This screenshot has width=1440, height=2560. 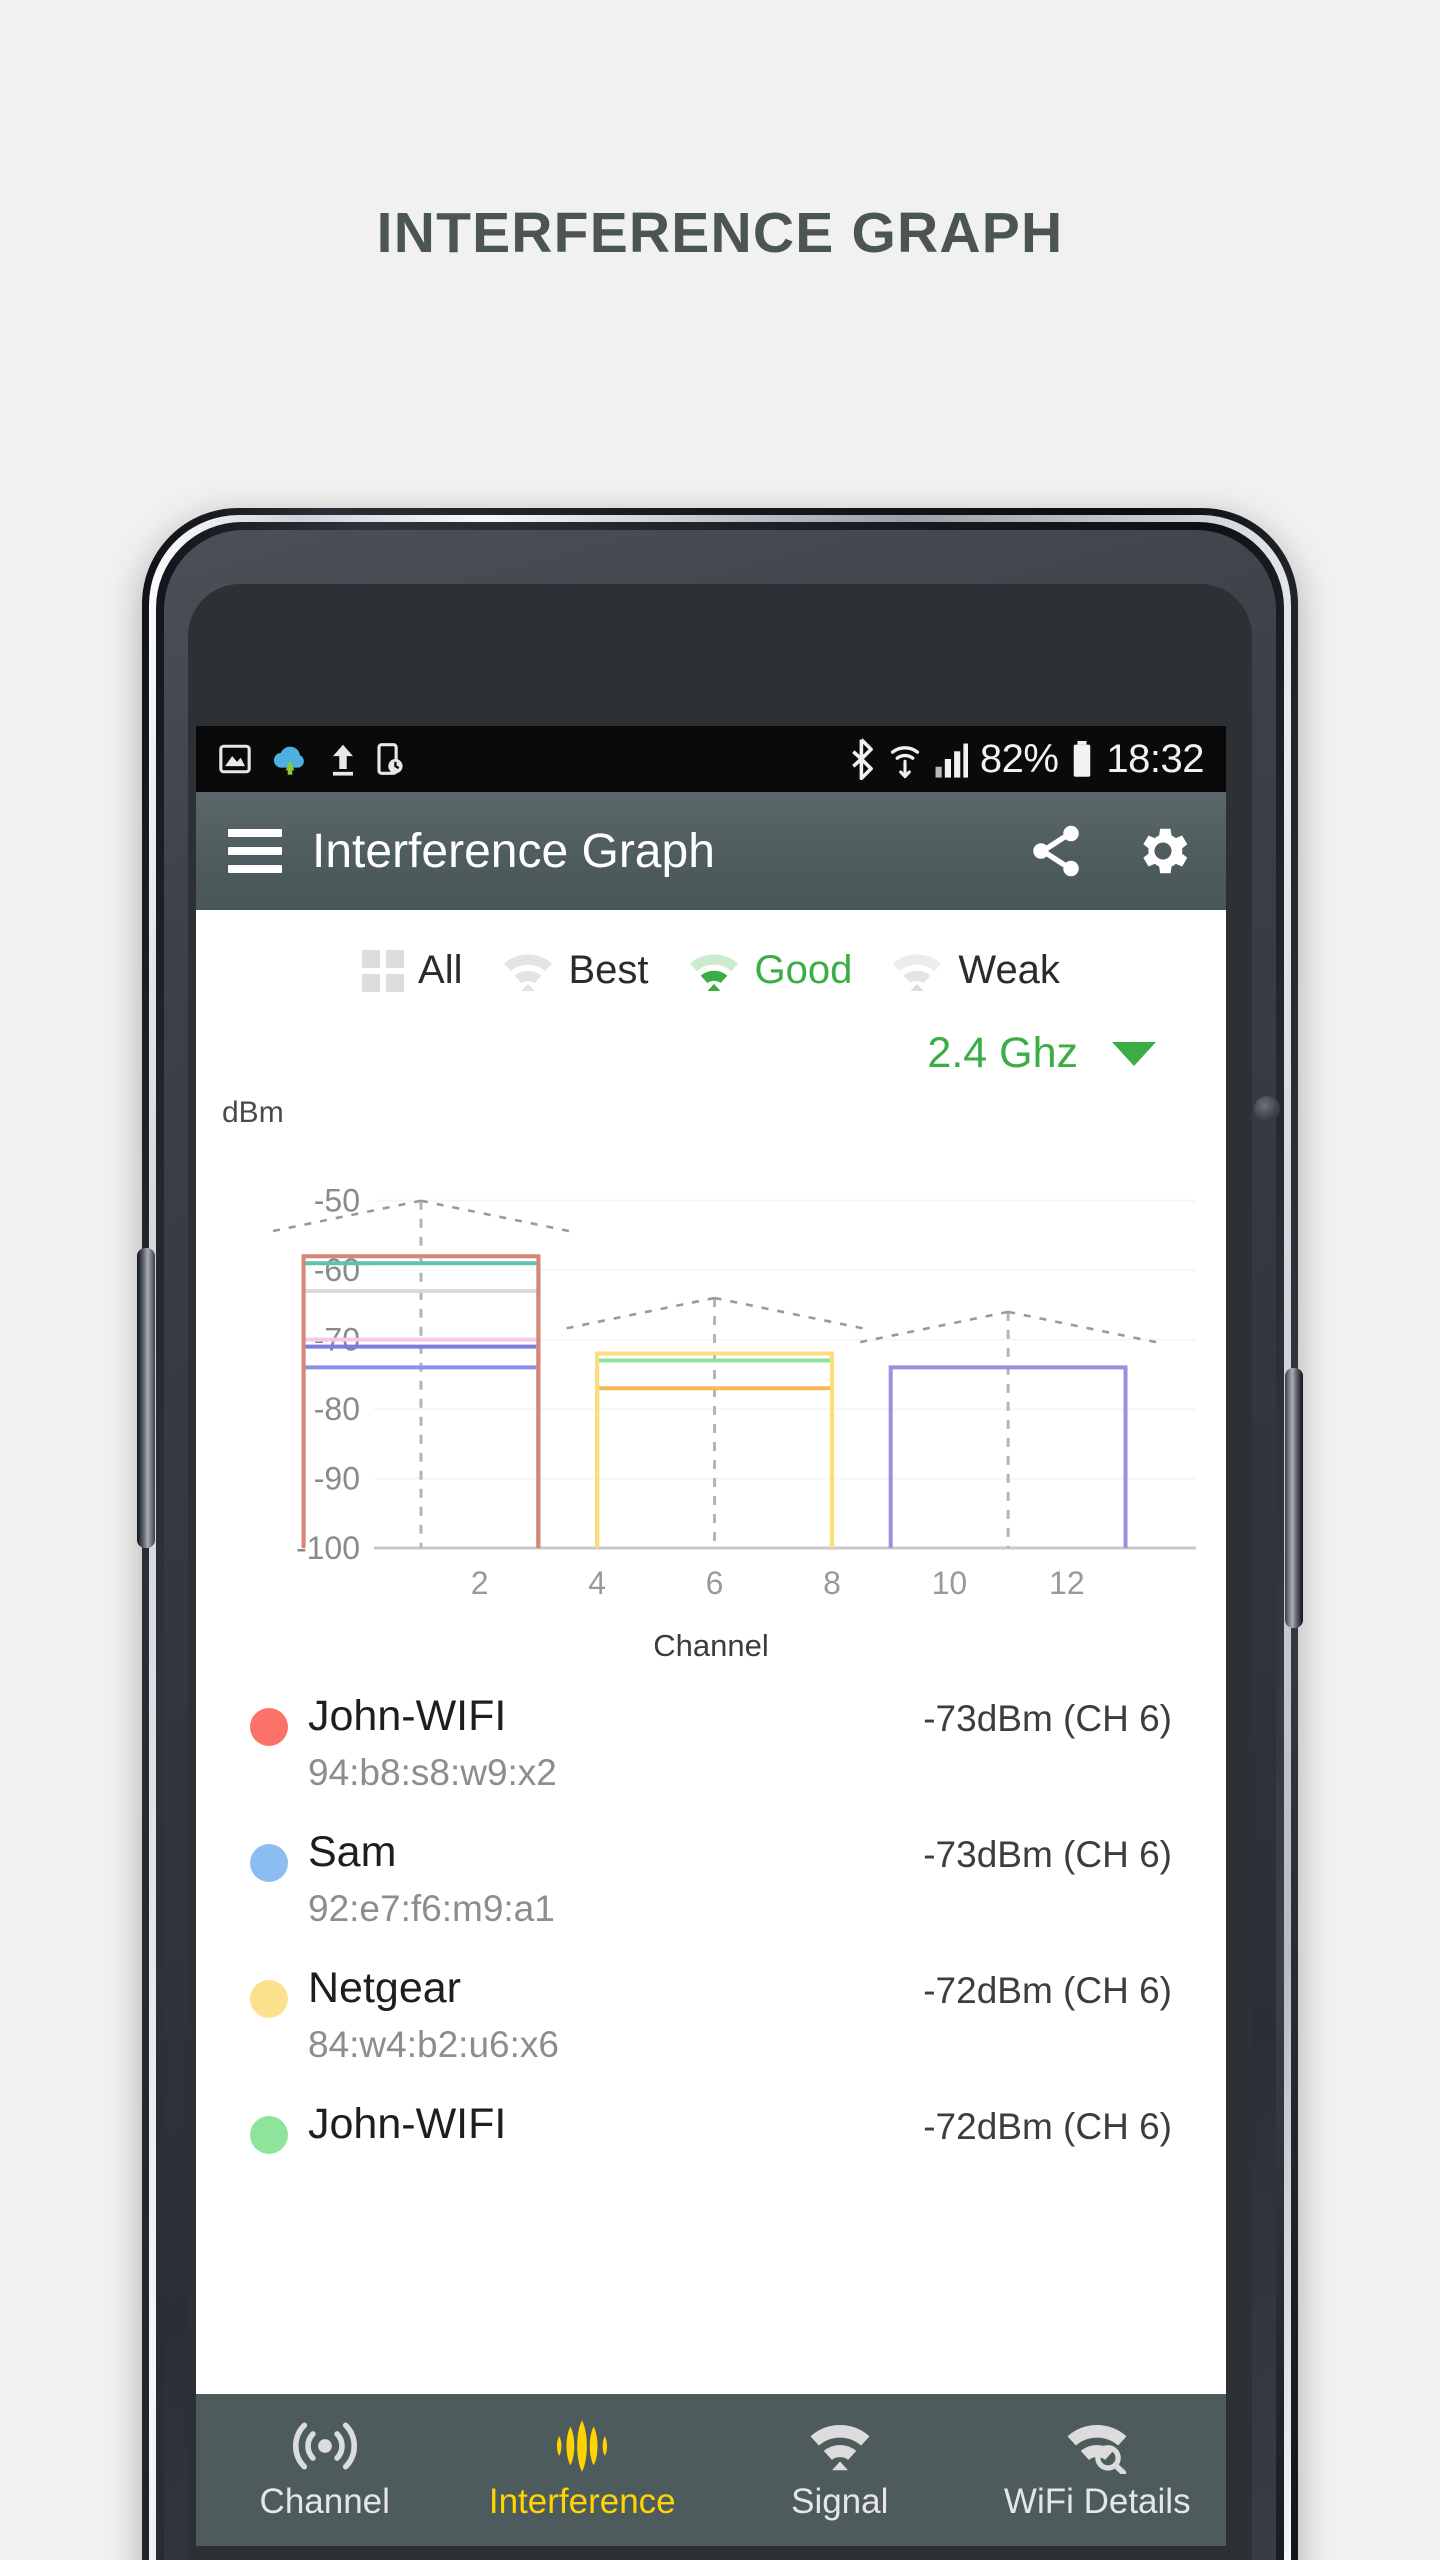 What do you see at coordinates (1267, 1109) in the screenshot?
I see `light-sensor-icon` at bounding box center [1267, 1109].